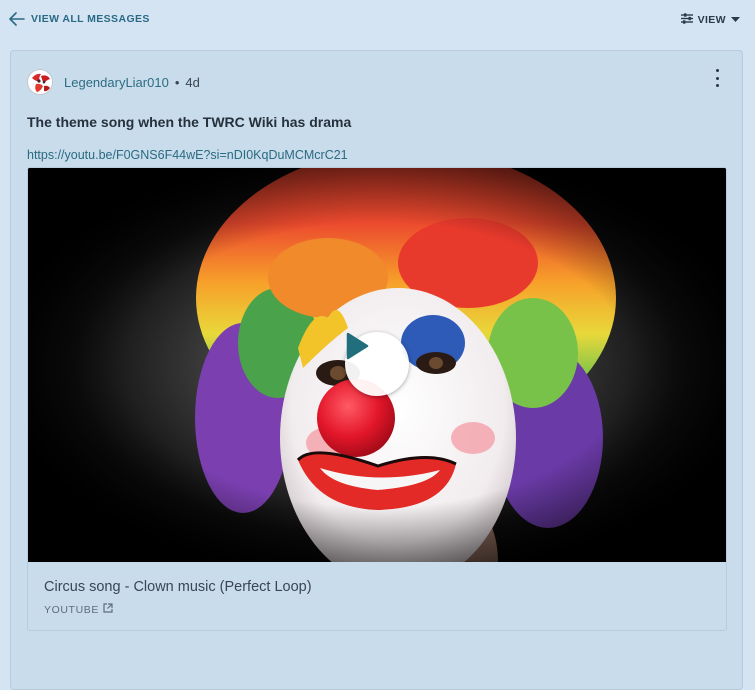 Image resolution: width=755 pixels, height=690 pixels. I want to click on view-options-button: VIEW, so click(710, 20).